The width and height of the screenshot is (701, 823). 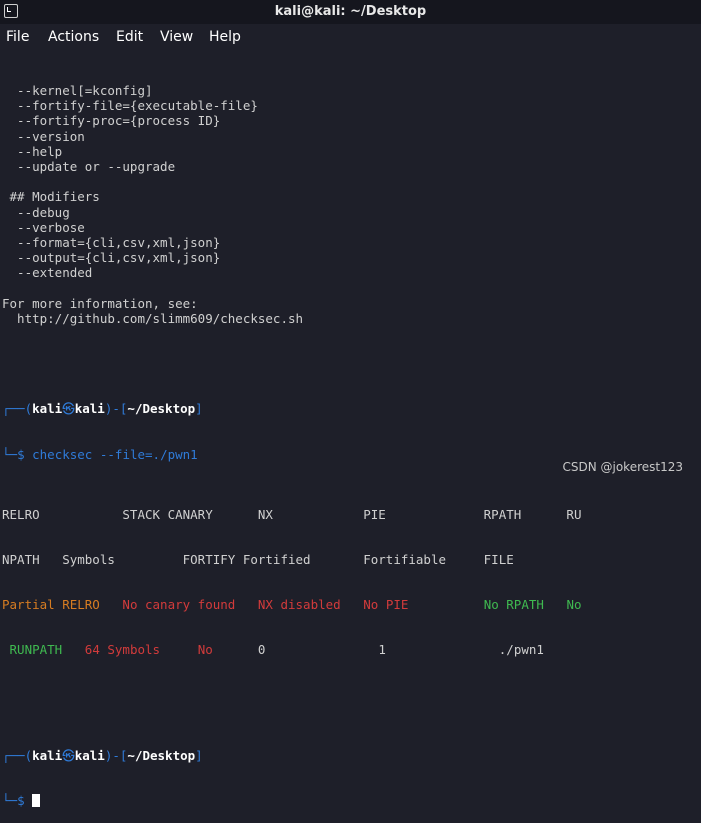 What do you see at coordinates (43, 227) in the screenshot?
I see `help-line: --verbose` at bounding box center [43, 227].